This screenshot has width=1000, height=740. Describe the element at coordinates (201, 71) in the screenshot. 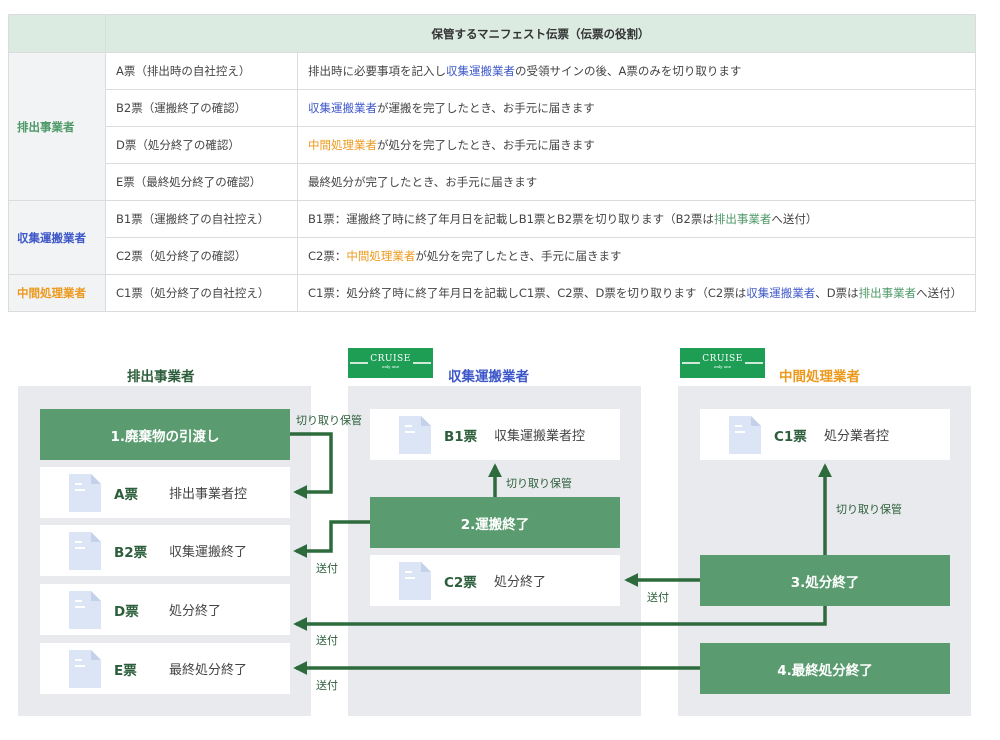

I see `ticket-name-cell: A票（排出時の自社控え）` at that location.